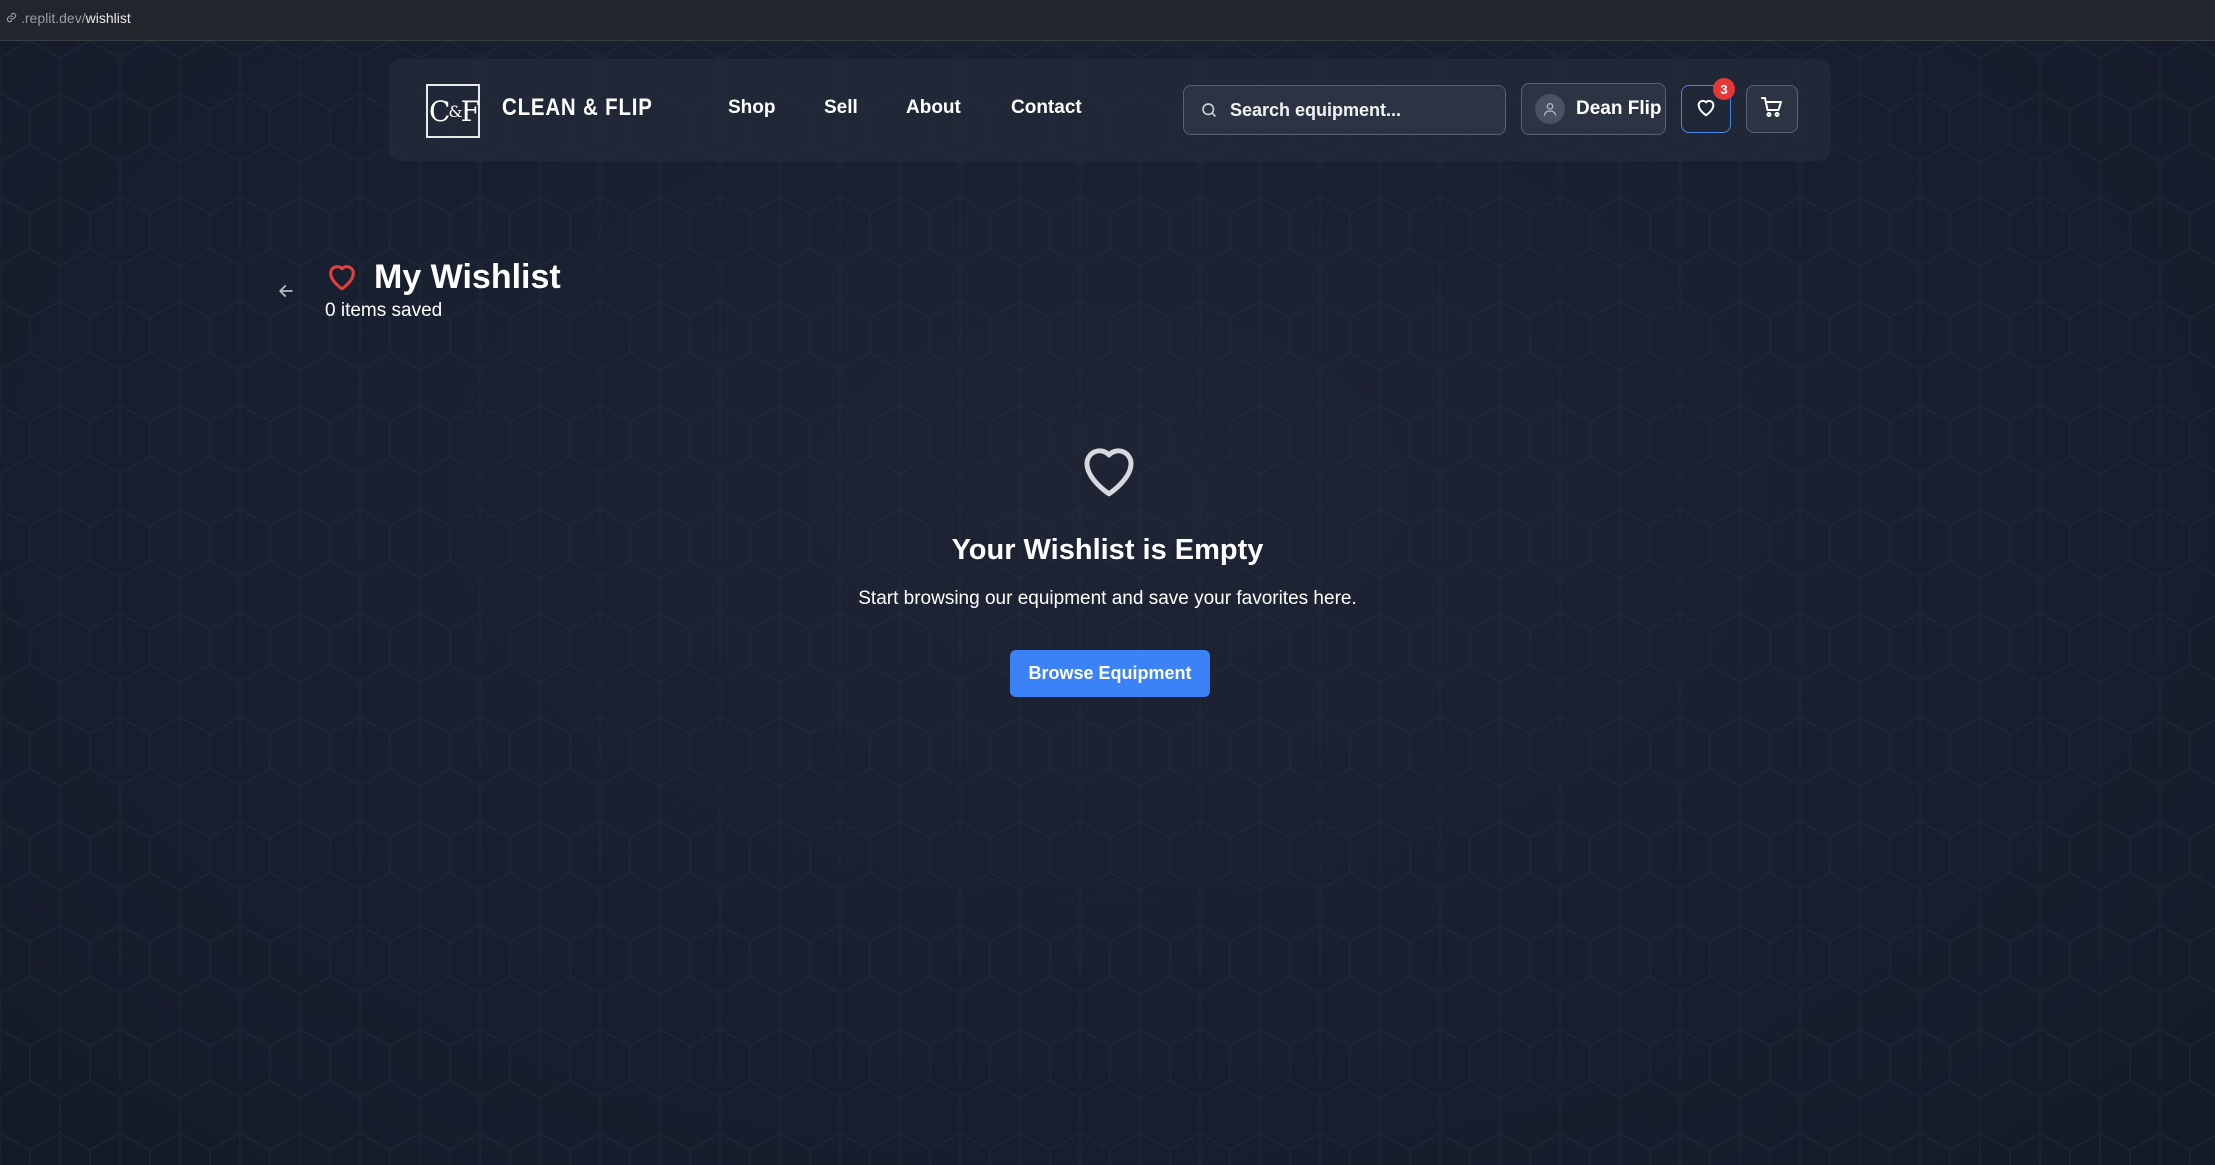 This screenshot has width=2215, height=1165. Describe the element at coordinates (439, 111) in the screenshot. I see `logo-letter-c: C` at that location.